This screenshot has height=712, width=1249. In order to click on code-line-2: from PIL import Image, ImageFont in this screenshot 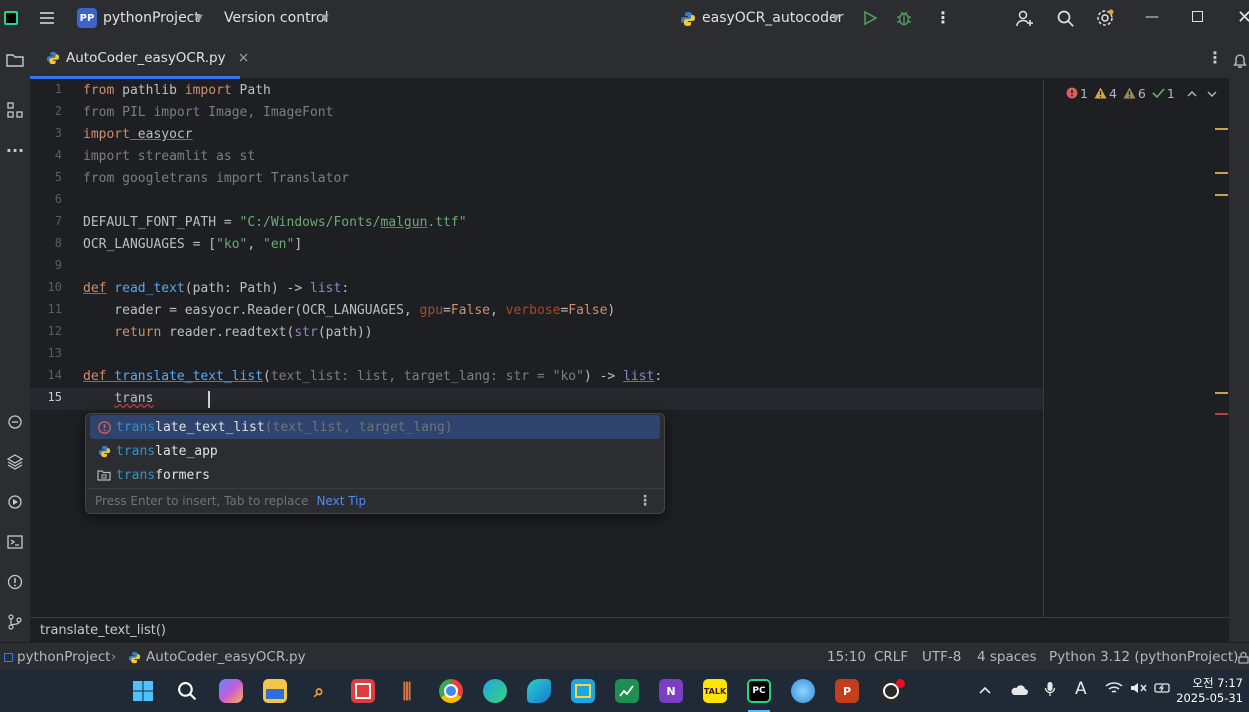, I will do `click(208, 112)`.